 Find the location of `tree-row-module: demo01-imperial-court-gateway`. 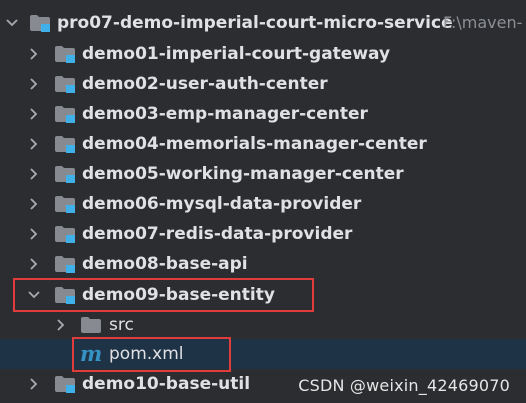

tree-row-module: demo01-imperial-court-gateway is located at coordinates (263, 54).